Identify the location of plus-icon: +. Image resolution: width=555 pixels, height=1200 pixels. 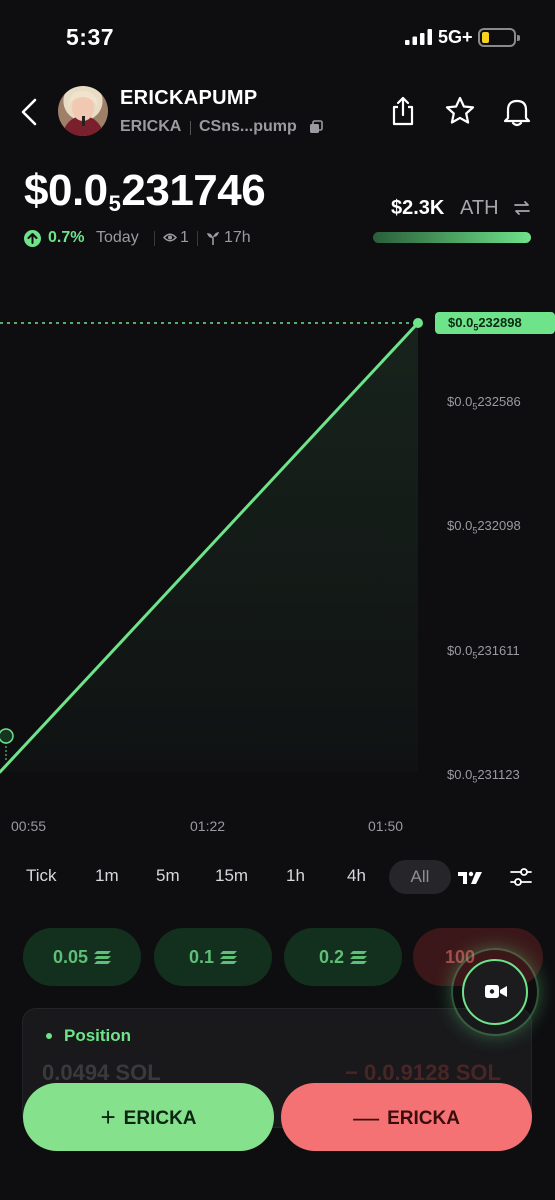
(108, 1117).